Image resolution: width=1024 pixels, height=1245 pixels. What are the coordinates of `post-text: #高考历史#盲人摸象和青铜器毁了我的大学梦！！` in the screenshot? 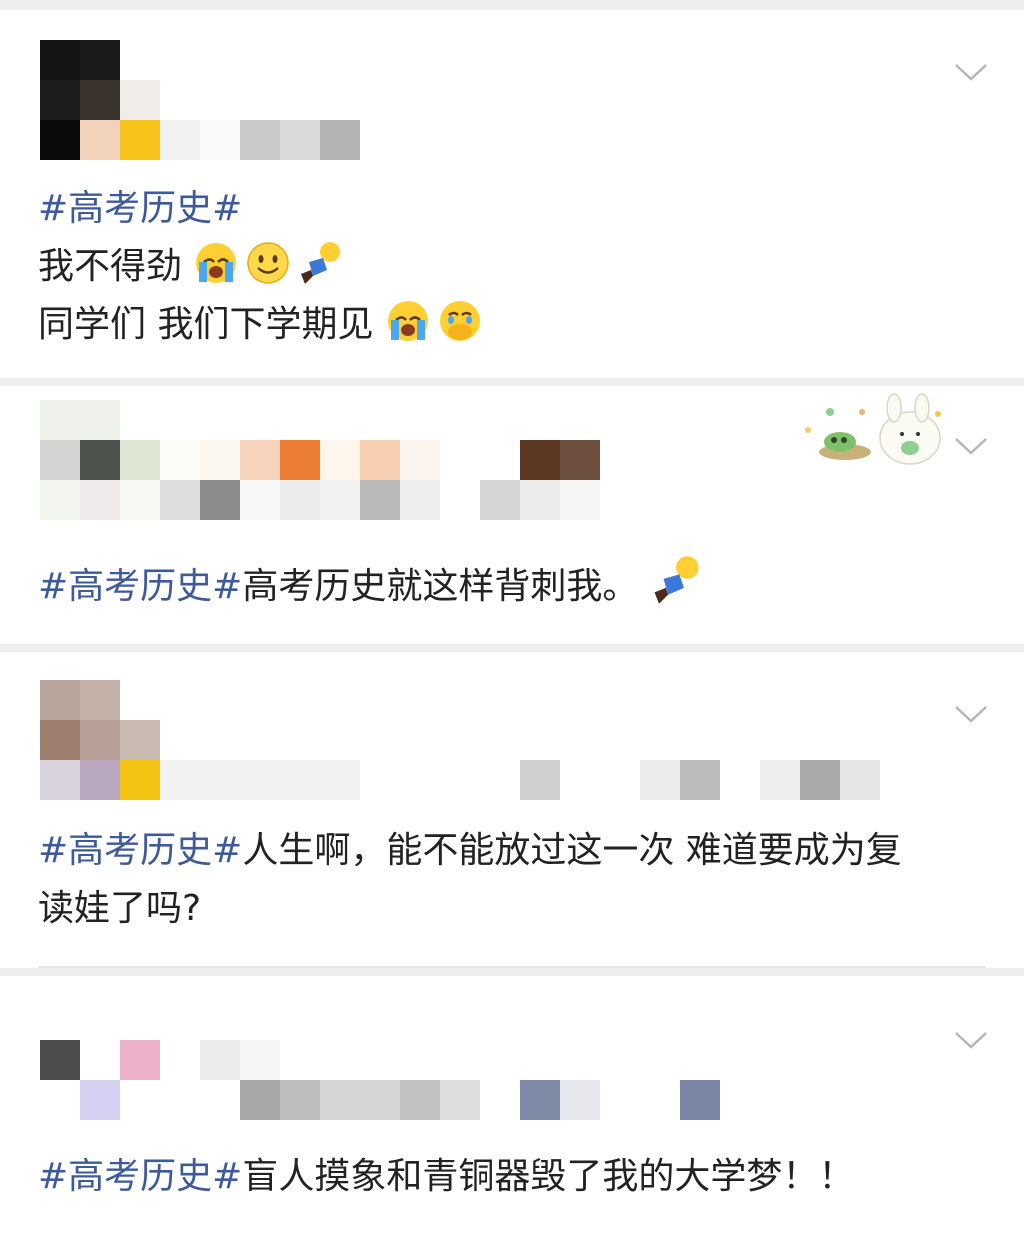 It's located at (446, 1177).